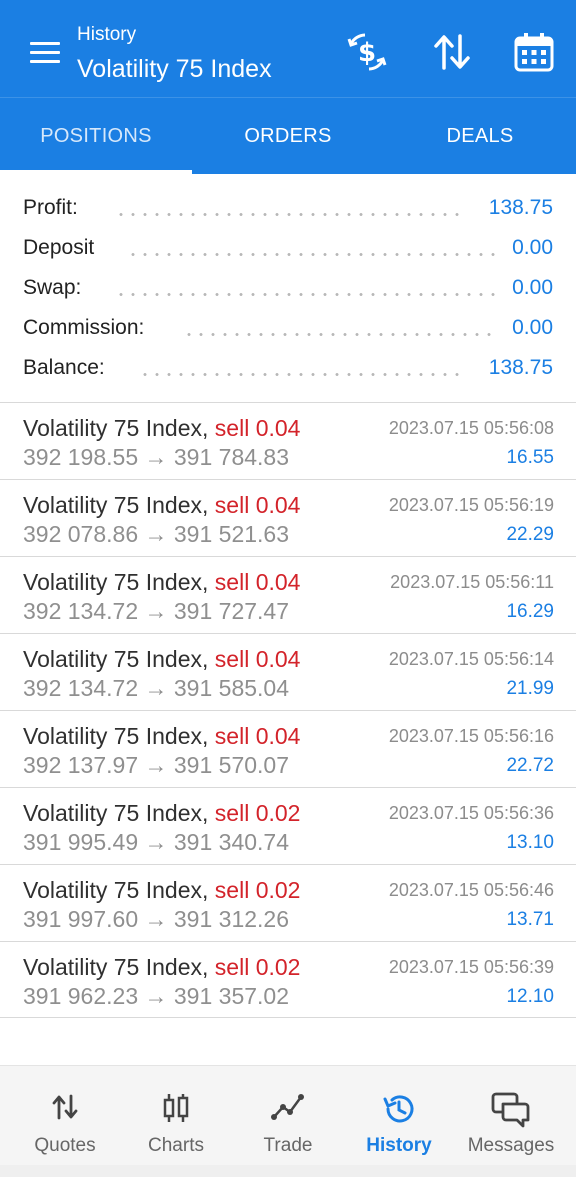  I want to click on messages-icon, so click(510, 1110).